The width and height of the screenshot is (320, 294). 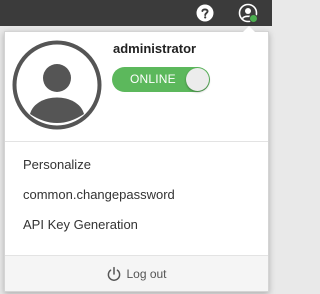 I want to click on help-button, so click(x=205, y=13).